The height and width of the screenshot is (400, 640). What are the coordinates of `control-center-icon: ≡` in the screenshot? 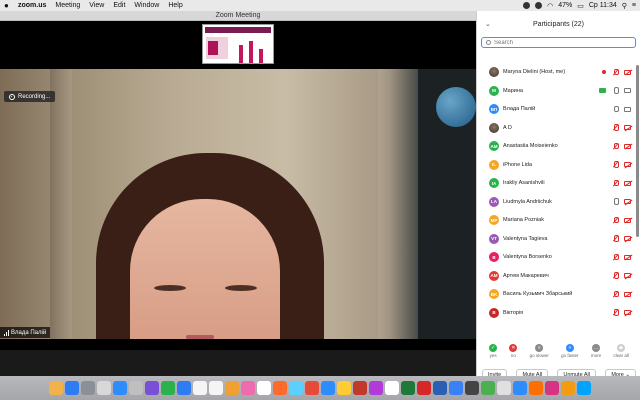 It's located at (634, 5).